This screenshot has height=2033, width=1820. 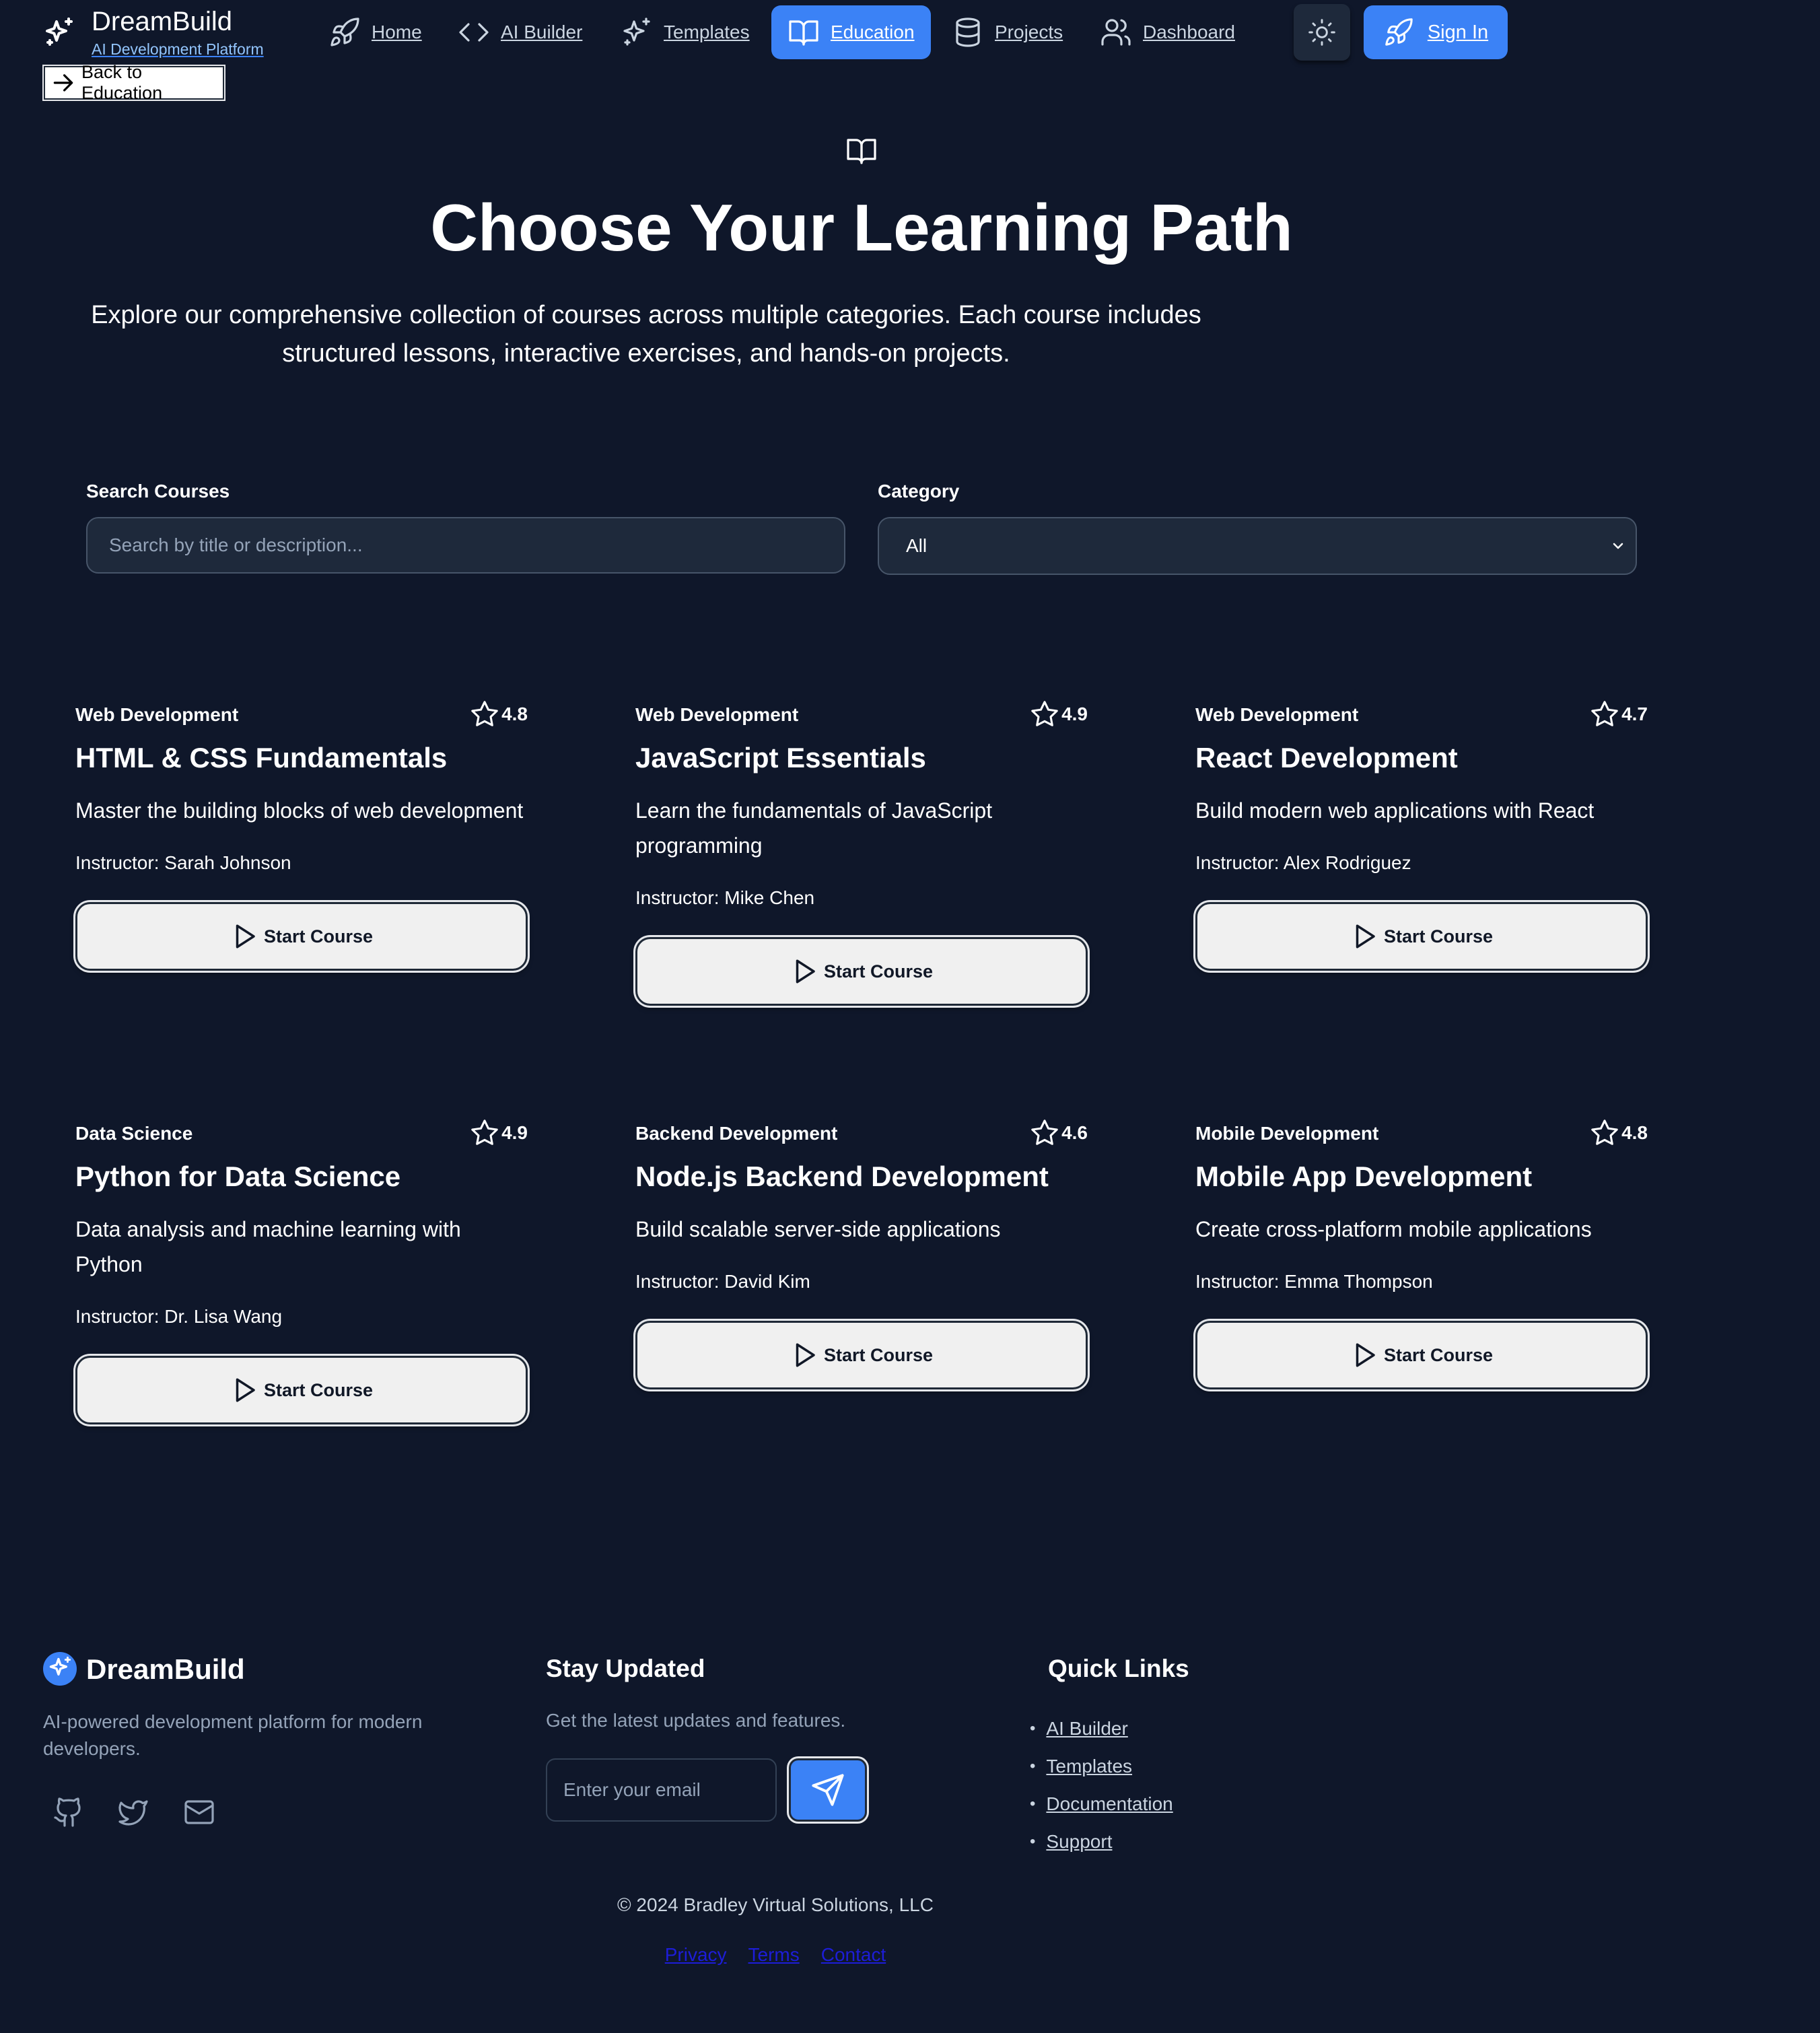 What do you see at coordinates (662, 1790) in the screenshot?
I see `email-input` at bounding box center [662, 1790].